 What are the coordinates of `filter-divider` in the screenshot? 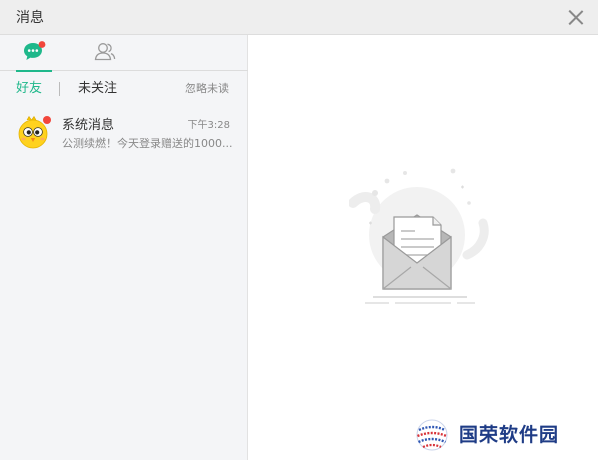 It's located at (59, 89).